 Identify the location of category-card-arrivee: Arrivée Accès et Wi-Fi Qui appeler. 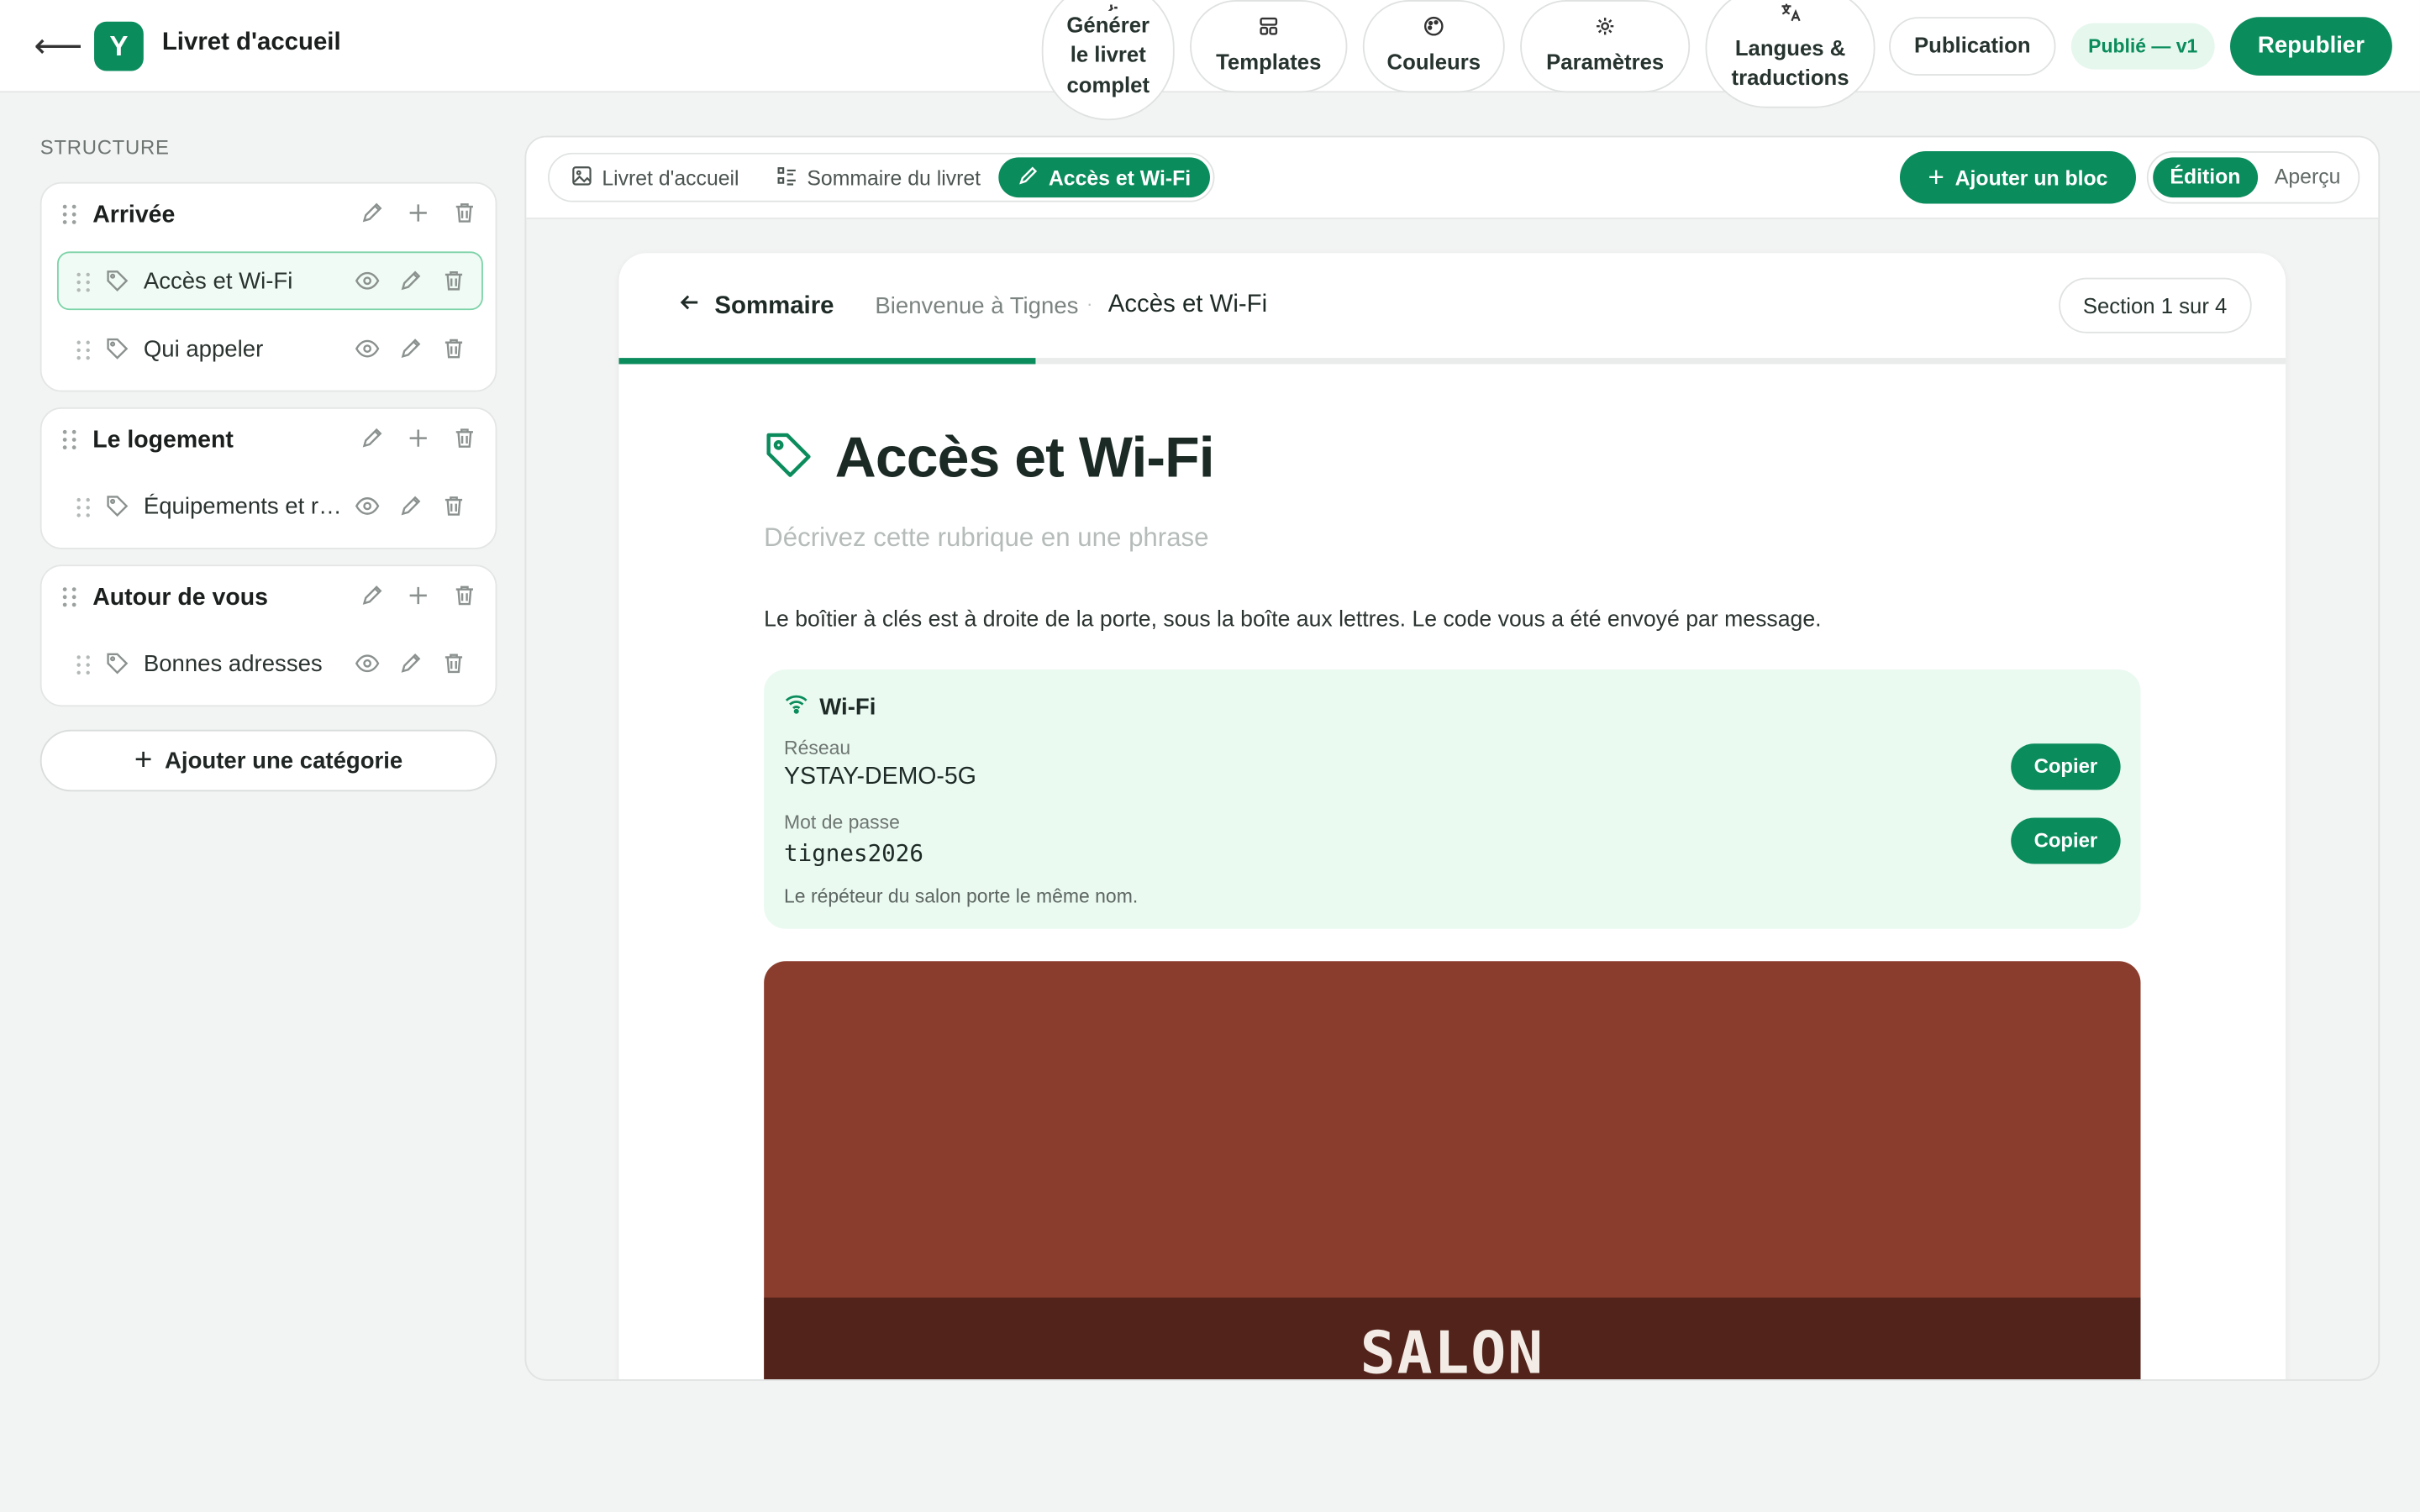
(268, 286).